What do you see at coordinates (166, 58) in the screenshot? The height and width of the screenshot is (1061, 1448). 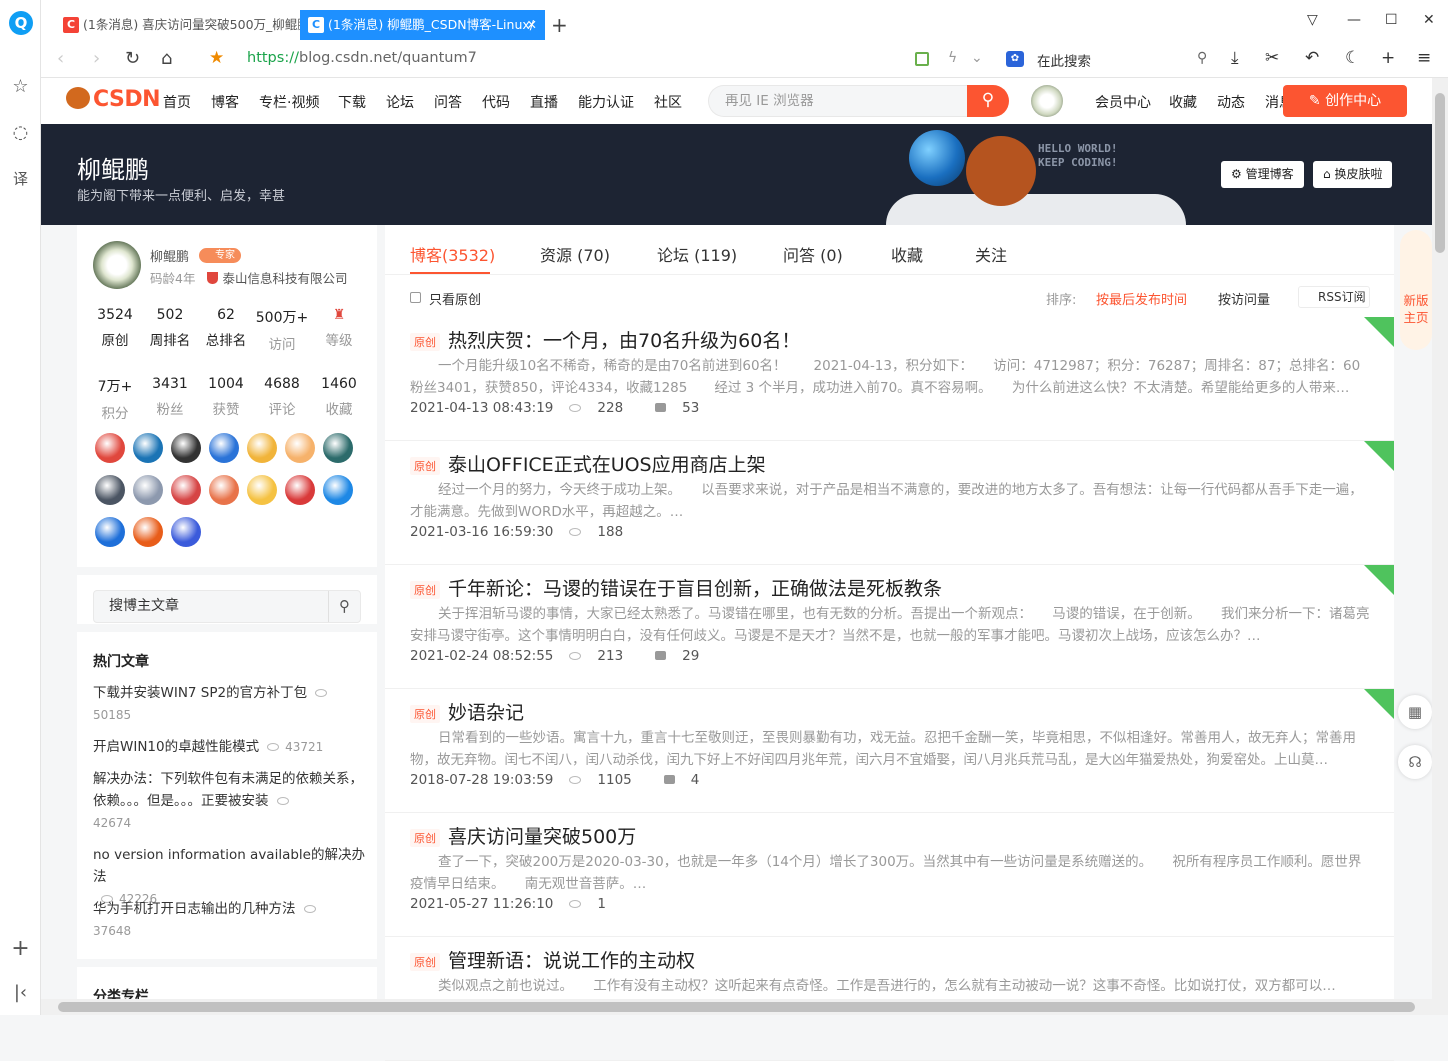 I see `home-icon: ⌂` at bounding box center [166, 58].